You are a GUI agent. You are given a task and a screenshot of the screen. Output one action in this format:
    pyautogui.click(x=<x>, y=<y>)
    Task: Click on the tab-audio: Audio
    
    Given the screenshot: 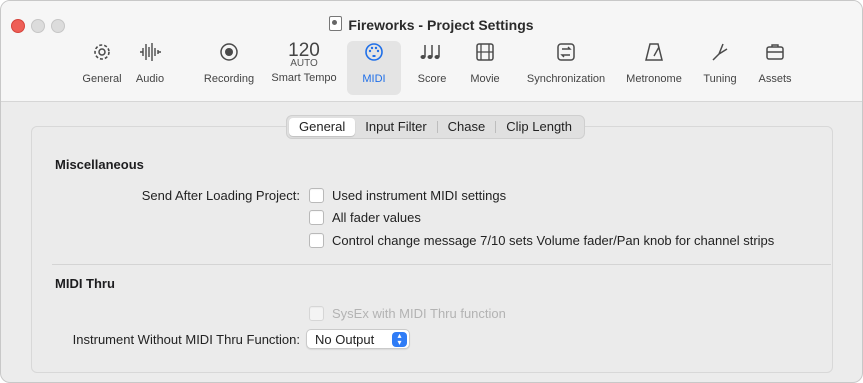 What is the action you would take?
    pyautogui.click(x=150, y=68)
    